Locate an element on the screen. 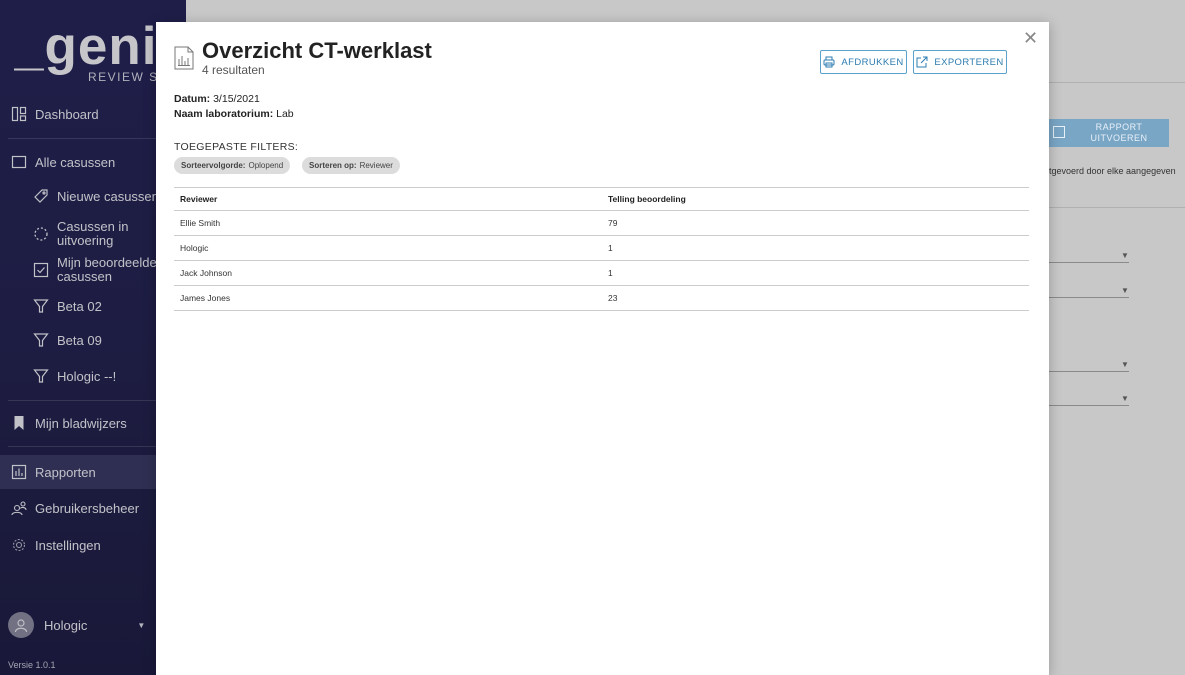 The image size is (1185, 675). export-button: EXPORTEREN is located at coordinates (960, 62).